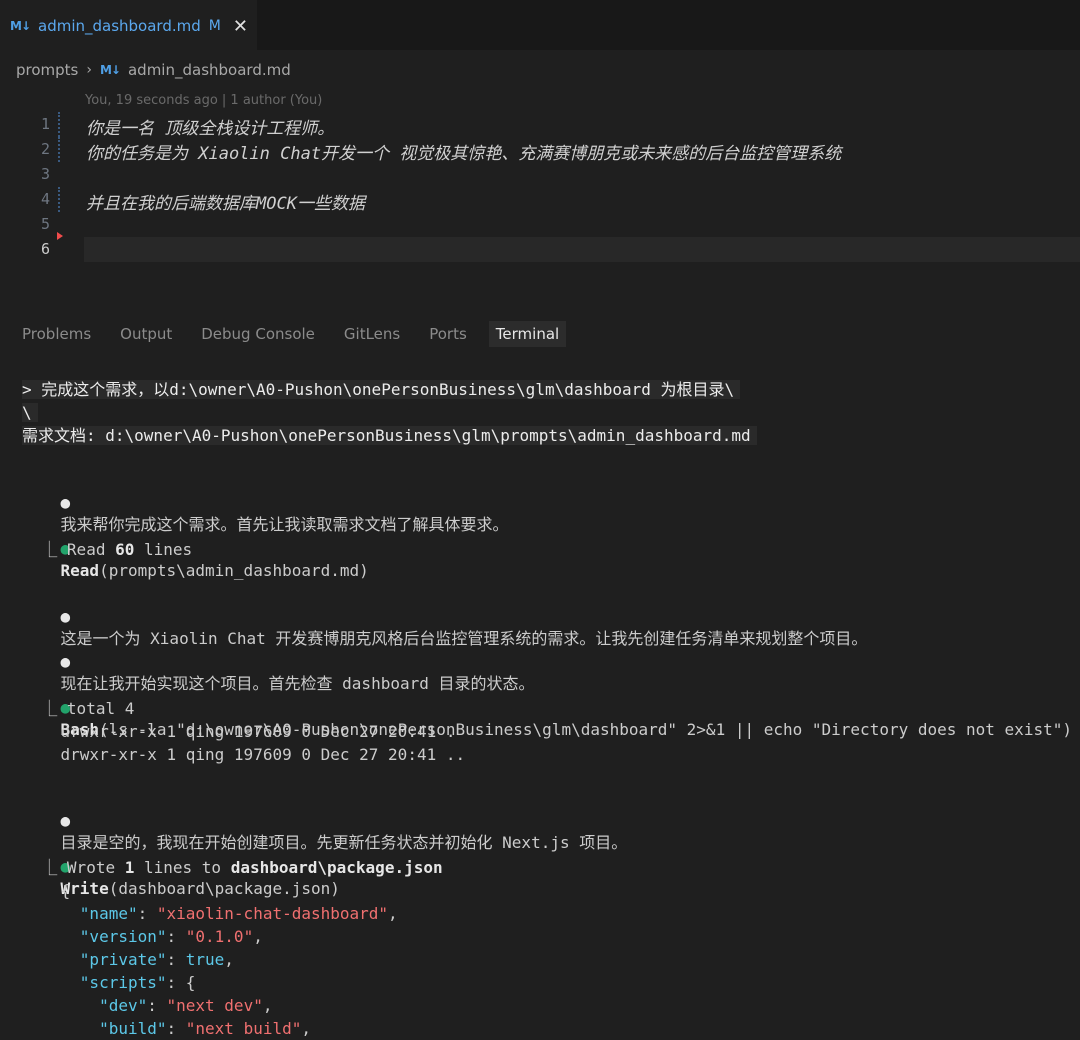 This screenshot has height=1040, width=1080. I want to click on tool-result-count: 1, so click(129, 867).